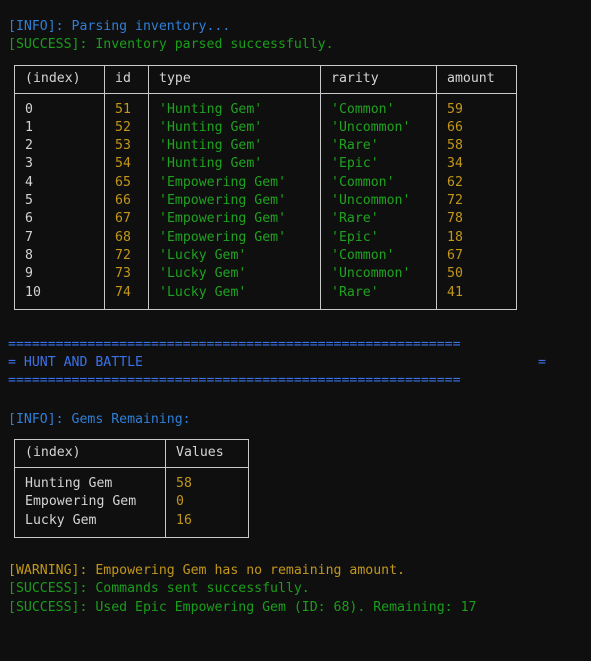 The image size is (591, 661). I want to click on banner-right-marker: =, so click(542, 363).